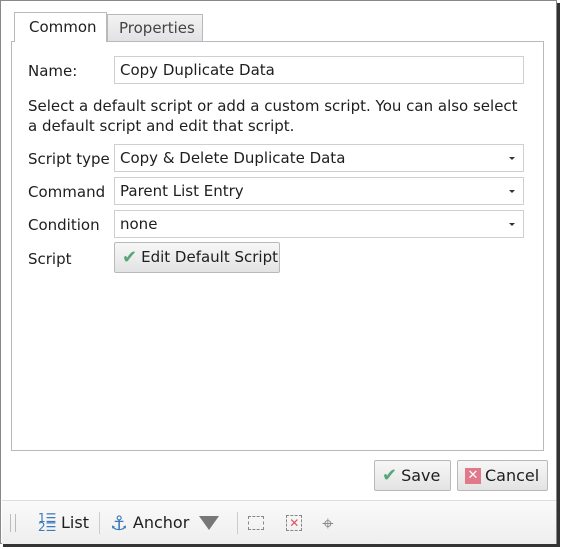 The image size is (562, 549). What do you see at coordinates (233, 158) in the screenshot?
I see `script-type-value: Copy & Delete Duplicate Data` at bounding box center [233, 158].